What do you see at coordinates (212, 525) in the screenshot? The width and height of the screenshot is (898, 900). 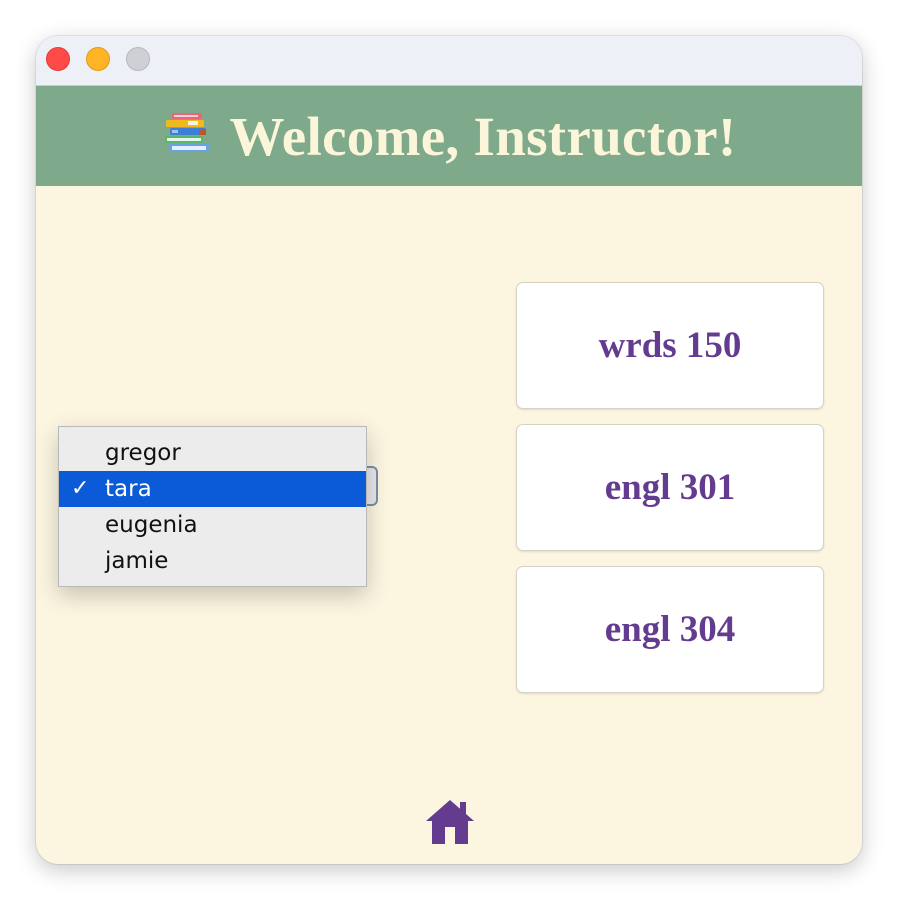 I see `dropdown-option-eugenia: eugenia` at bounding box center [212, 525].